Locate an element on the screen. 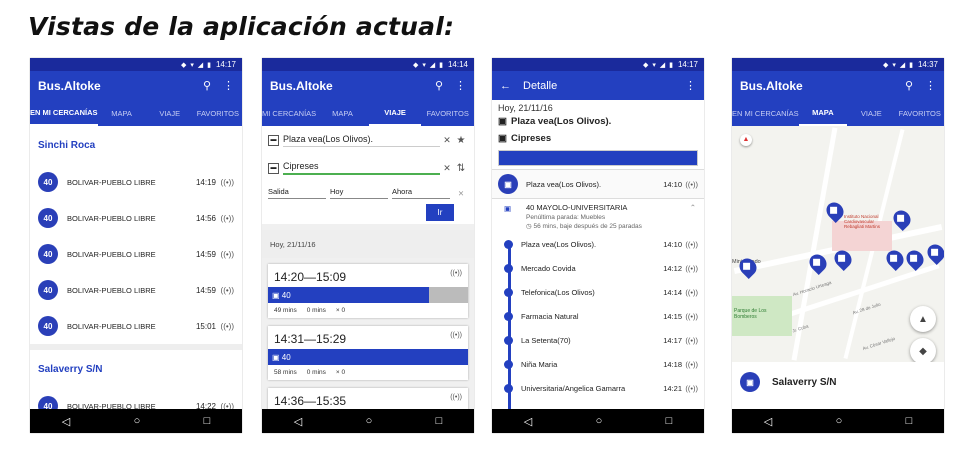 This screenshot has width=973, height=468. status-bar: ◆ ▾ ◢ ▮ 14:37 is located at coordinates (838, 64).